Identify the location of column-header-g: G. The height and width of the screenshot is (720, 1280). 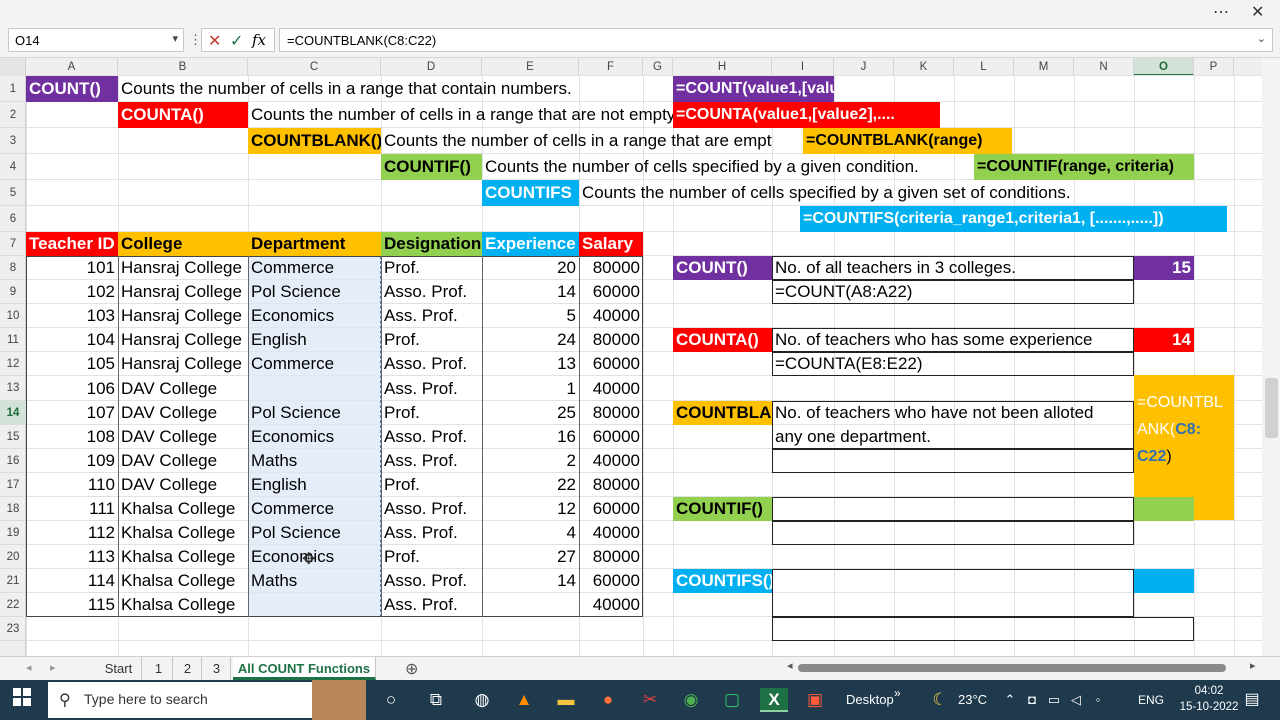
(658, 67).